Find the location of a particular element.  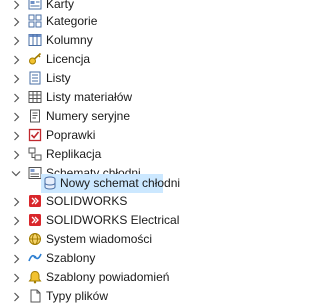

tree-item-szablony-powiadomien: Szablony powiadomień is located at coordinates (122, 277).